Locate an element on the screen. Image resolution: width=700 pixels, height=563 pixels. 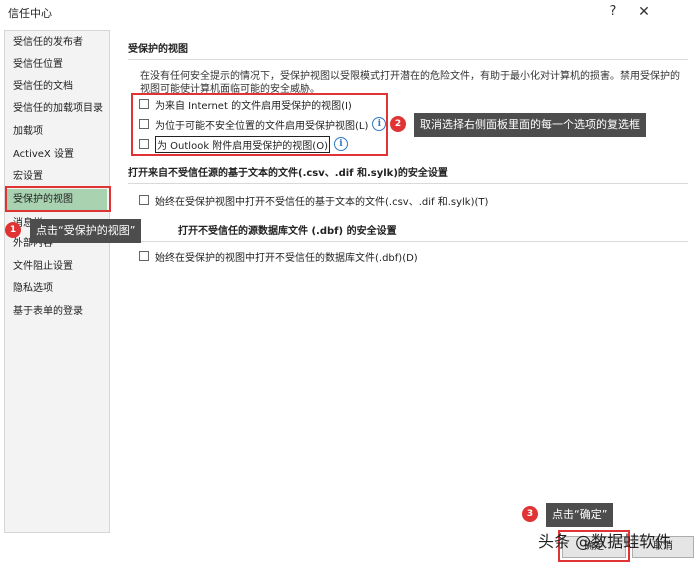
checkbox-dbf-files is located at coordinates (144, 256).